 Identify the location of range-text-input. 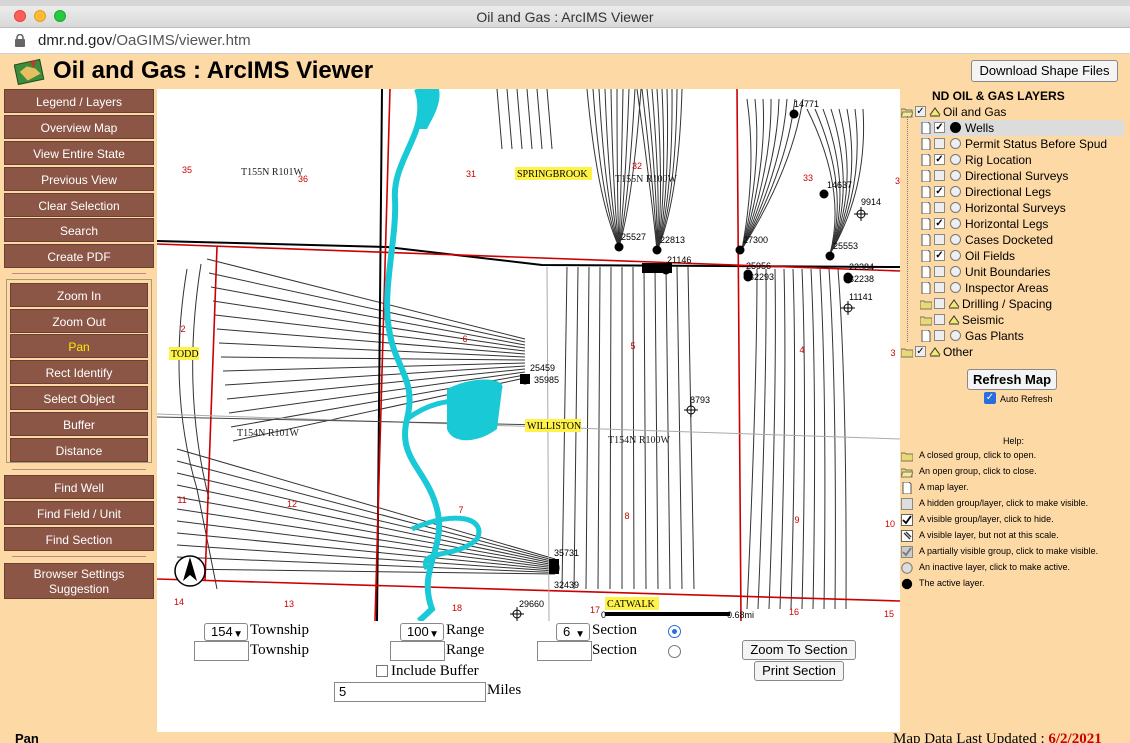
(417, 651).